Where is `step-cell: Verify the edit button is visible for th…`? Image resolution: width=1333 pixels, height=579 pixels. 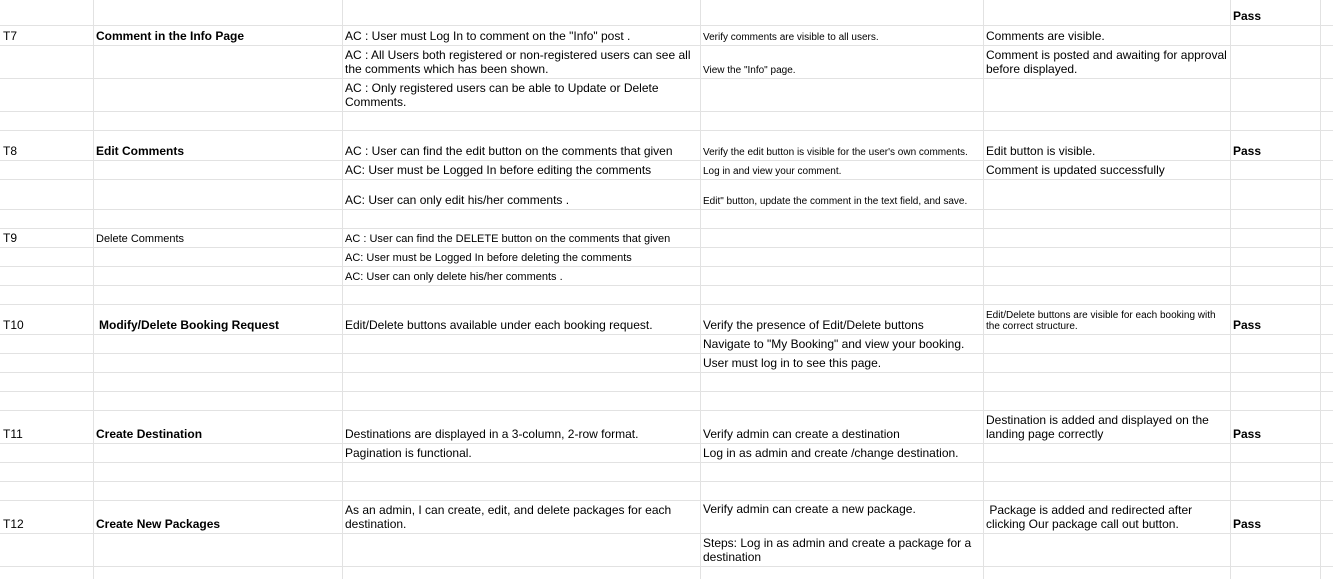
step-cell: Verify the edit button is visible for th… is located at coordinates (841, 145).